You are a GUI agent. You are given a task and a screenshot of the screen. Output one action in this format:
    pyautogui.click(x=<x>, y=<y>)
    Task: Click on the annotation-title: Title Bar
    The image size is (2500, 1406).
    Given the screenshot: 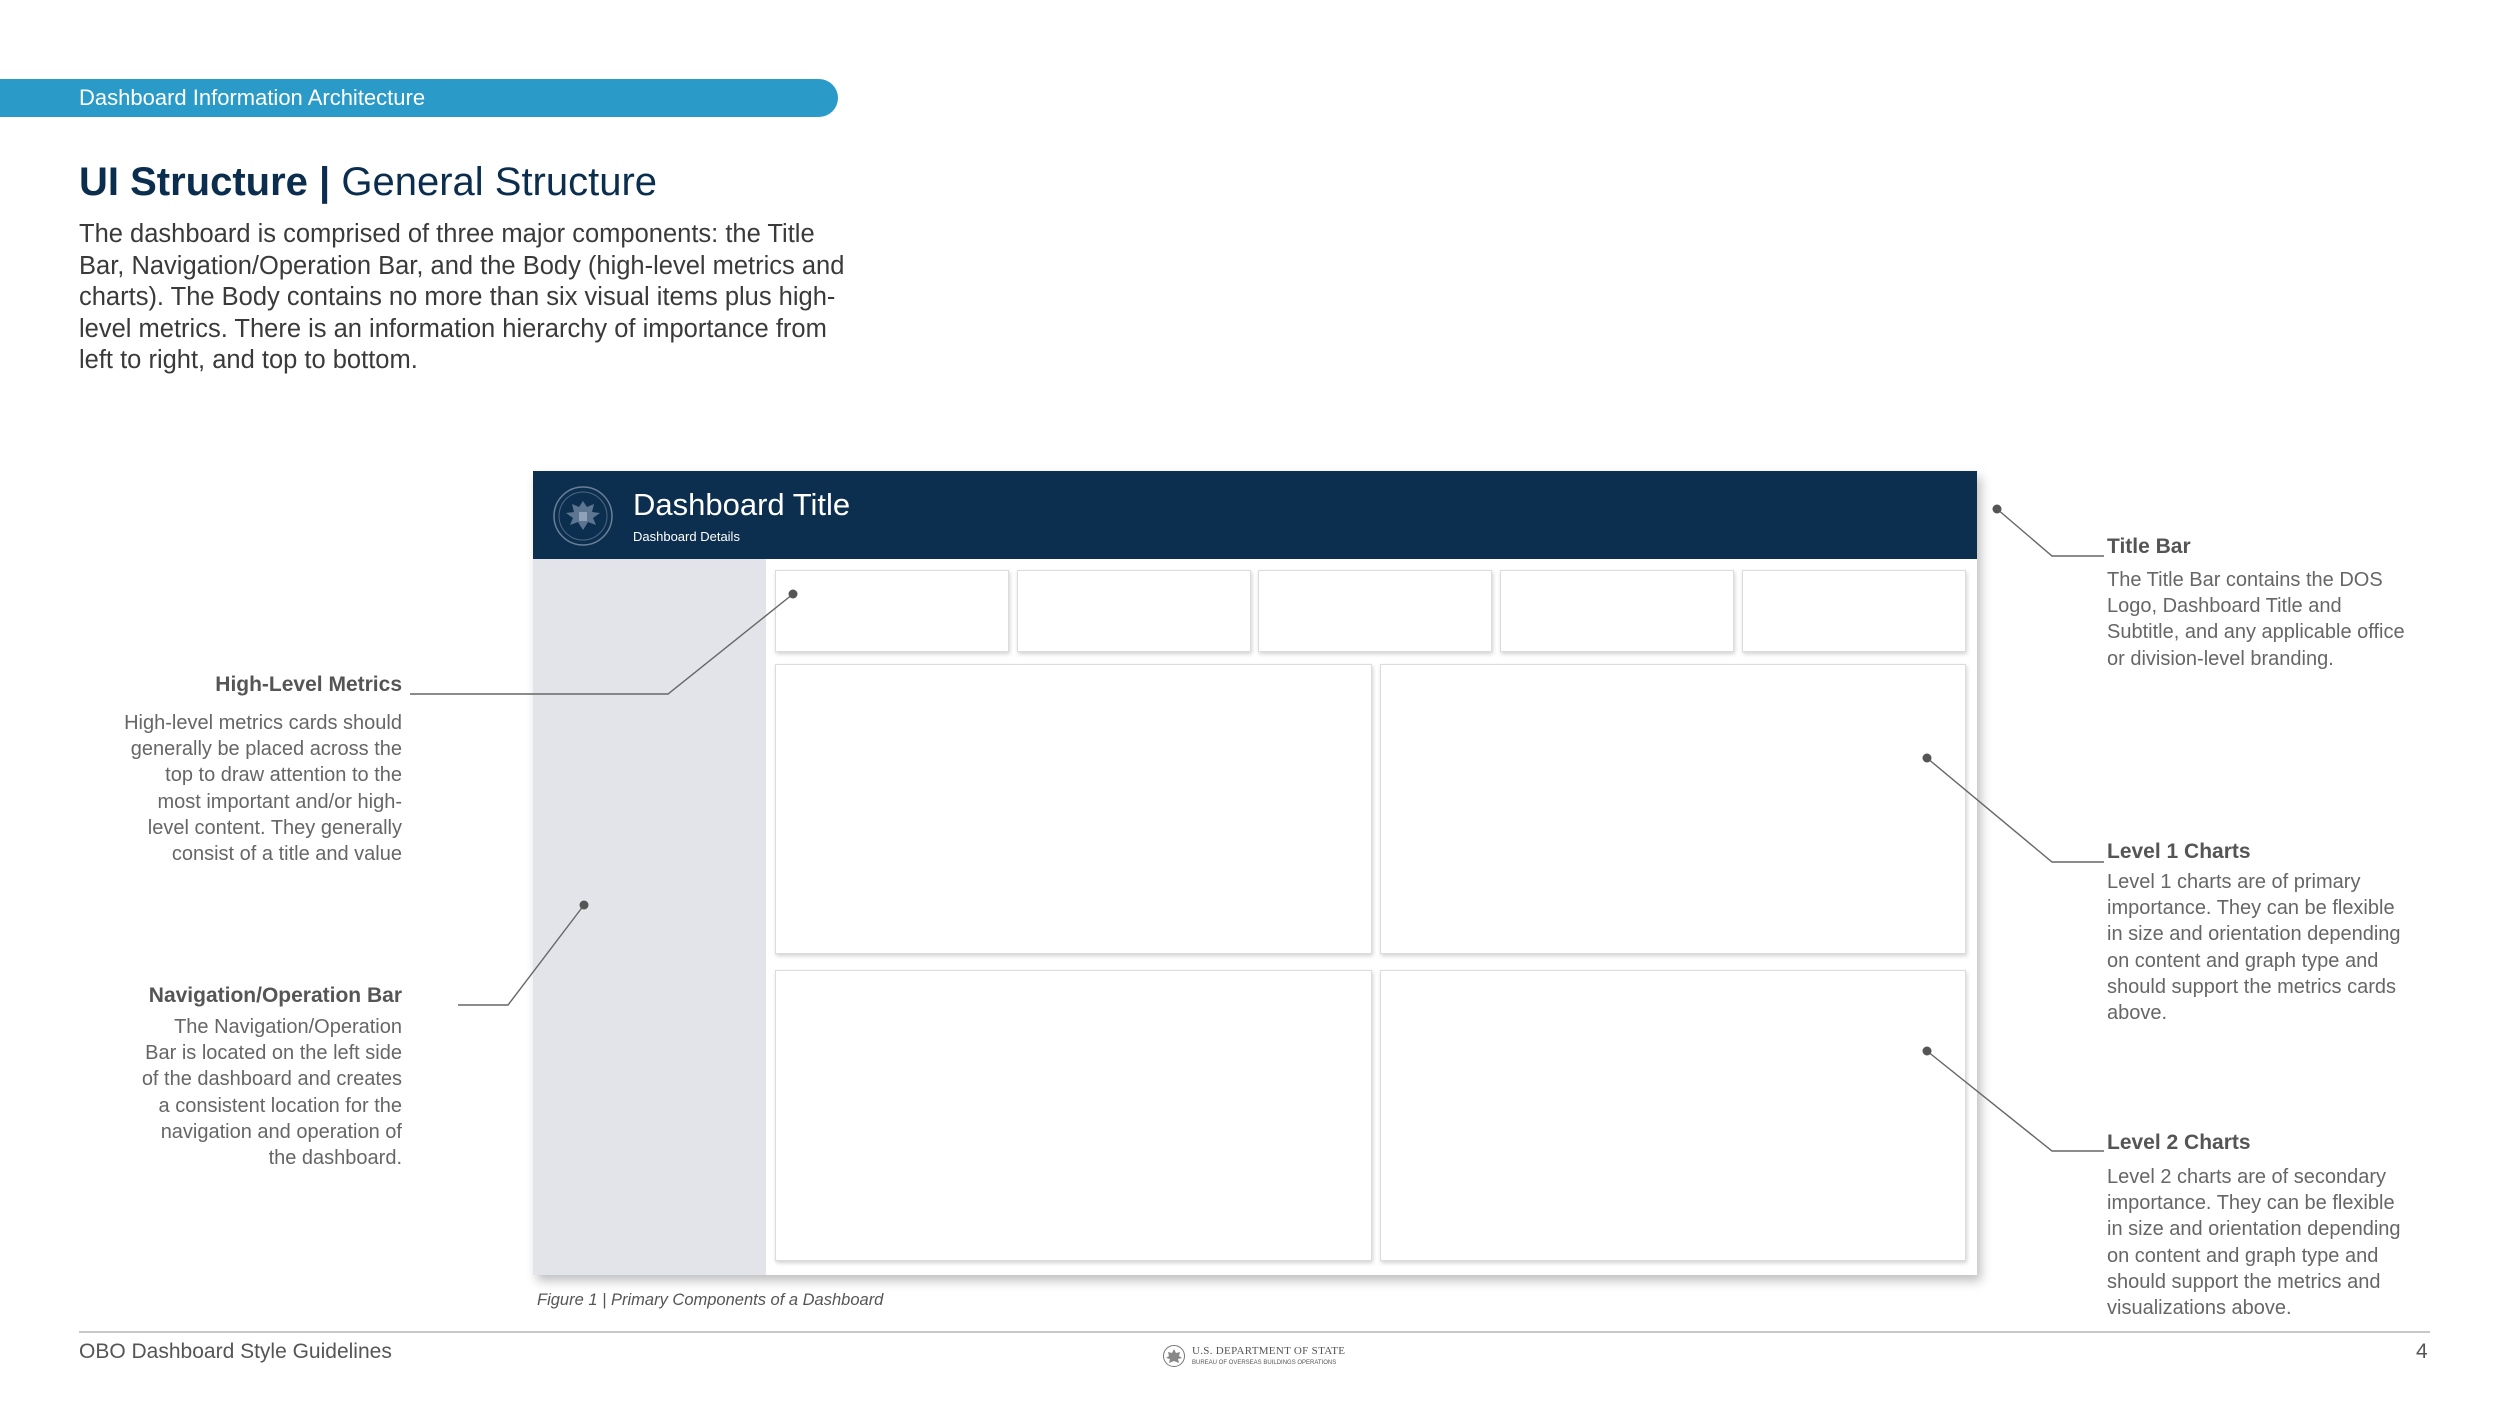 What is the action you would take?
    pyautogui.click(x=2149, y=546)
    